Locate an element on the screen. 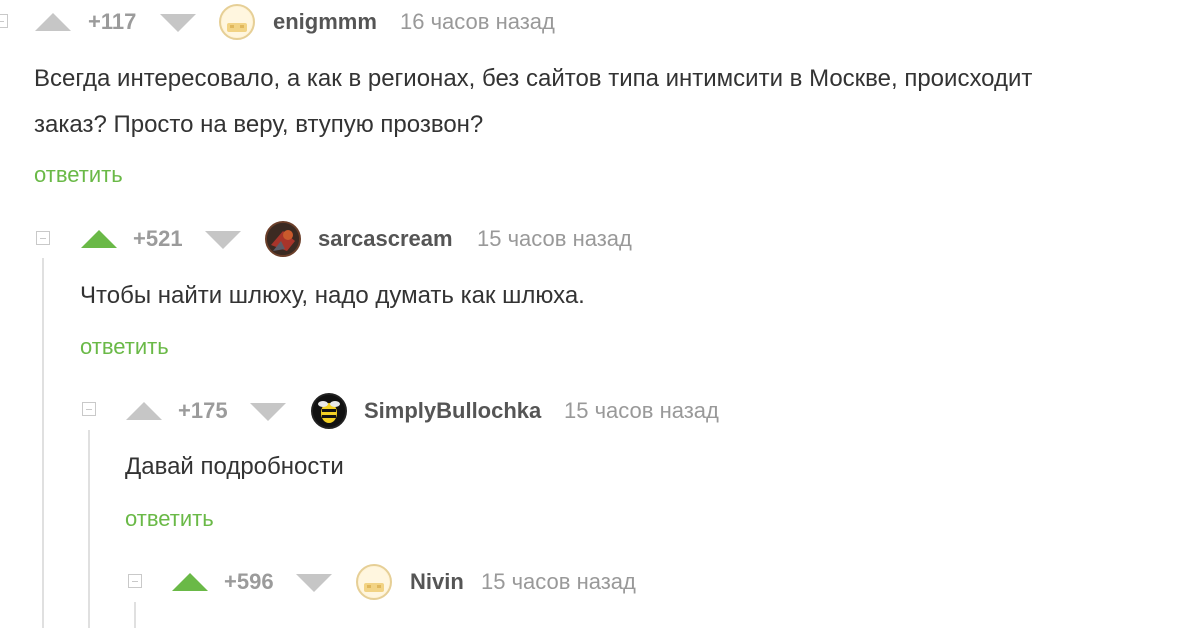  username: sarcascream is located at coordinates (385, 239).